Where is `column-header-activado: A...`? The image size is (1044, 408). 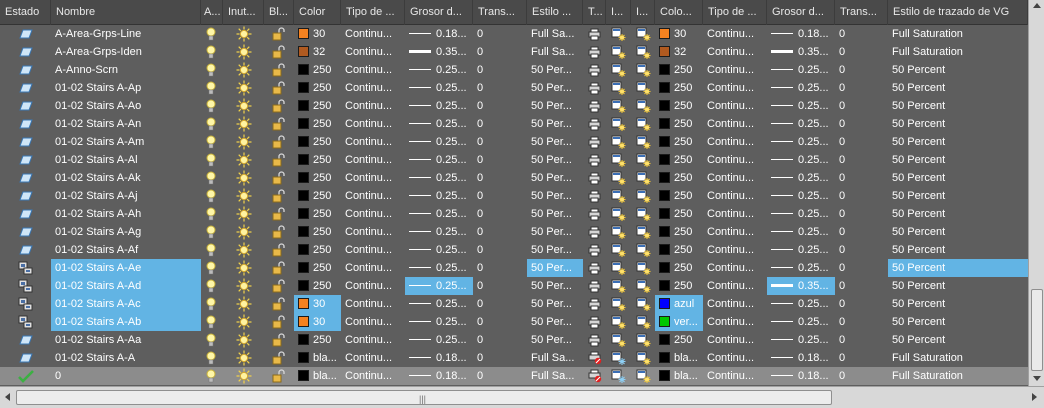
column-header-activado: A... is located at coordinates (211, 12).